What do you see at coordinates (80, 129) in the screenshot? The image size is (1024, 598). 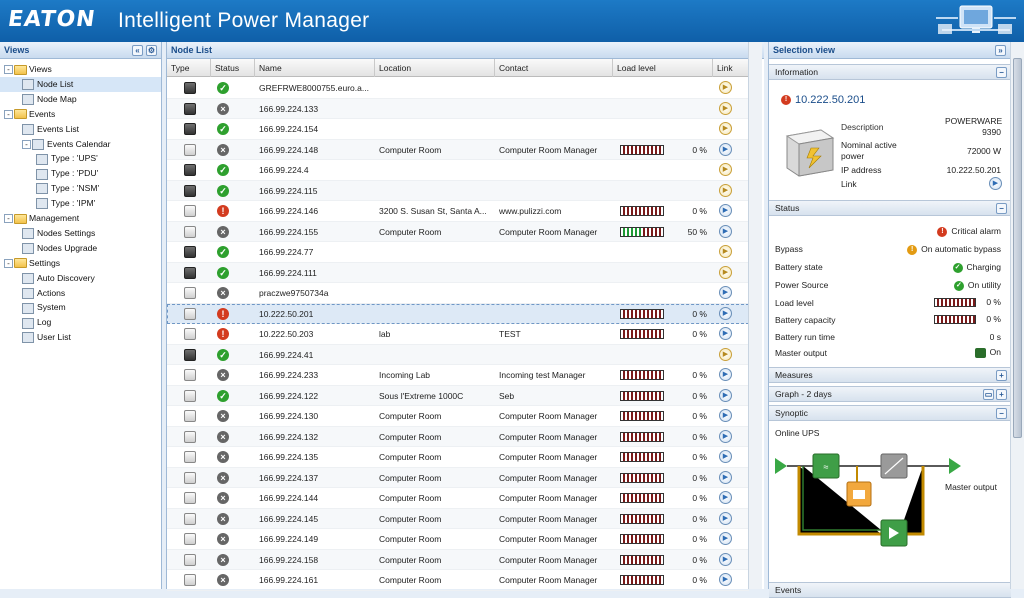 I see `tree-item: Events List` at bounding box center [80, 129].